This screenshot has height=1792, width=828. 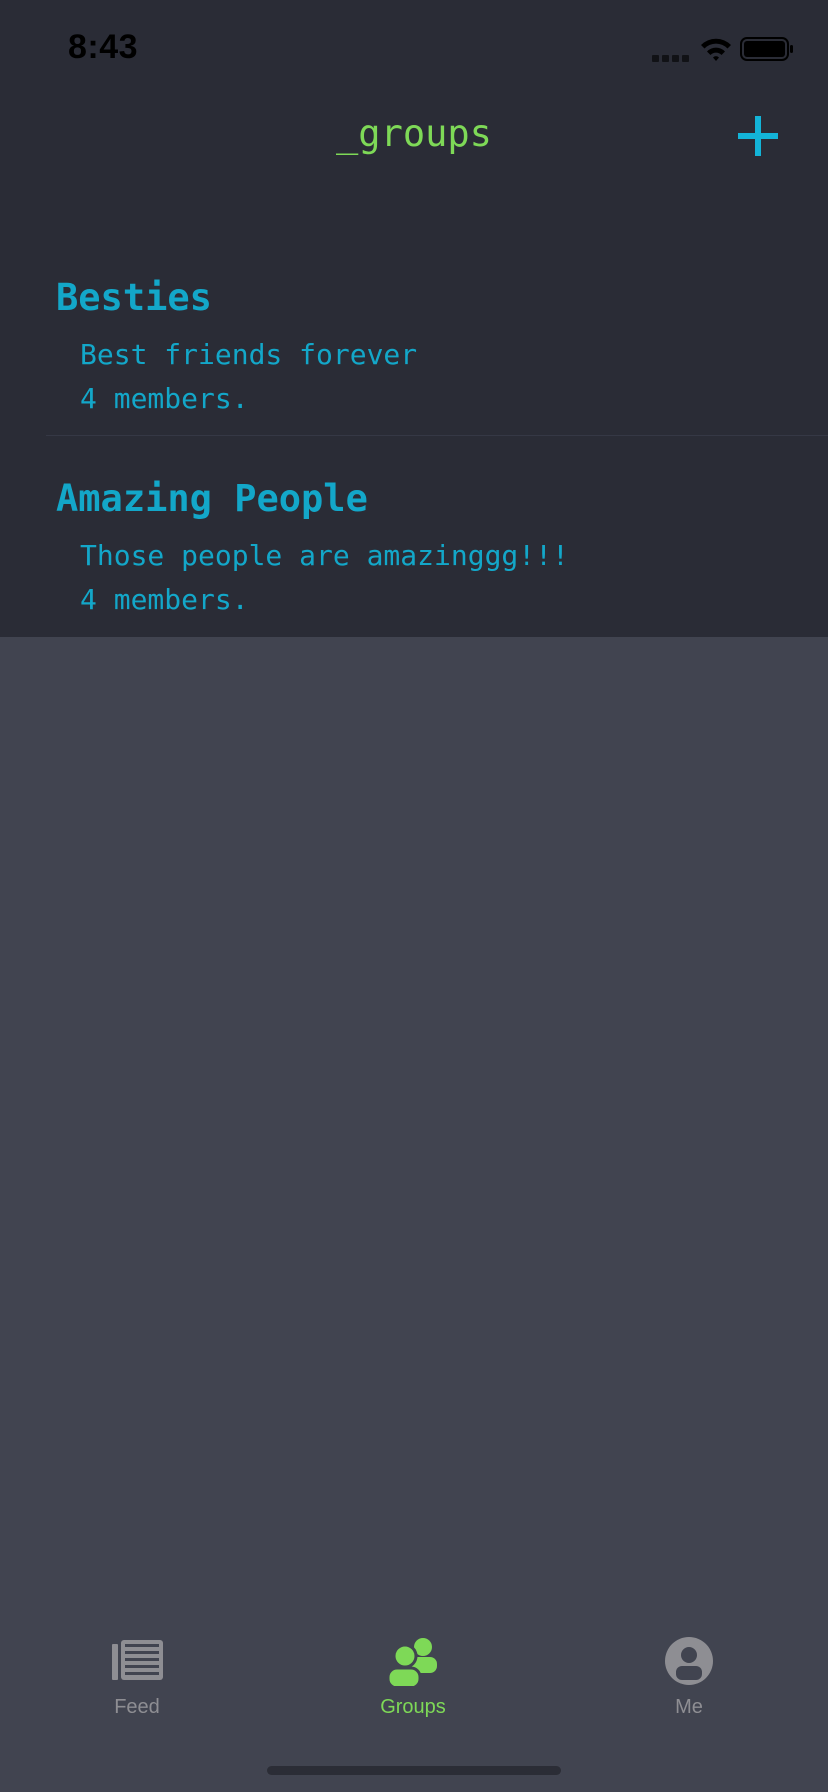 What do you see at coordinates (437, 435) in the screenshot?
I see `row-divider` at bounding box center [437, 435].